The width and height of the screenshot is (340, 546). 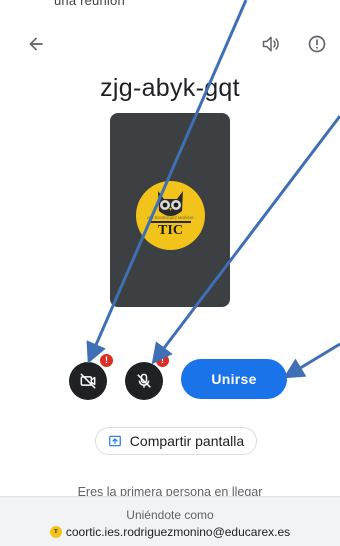 What do you see at coordinates (234, 379) in the screenshot?
I see `join-button: Unirse` at bounding box center [234, 379].